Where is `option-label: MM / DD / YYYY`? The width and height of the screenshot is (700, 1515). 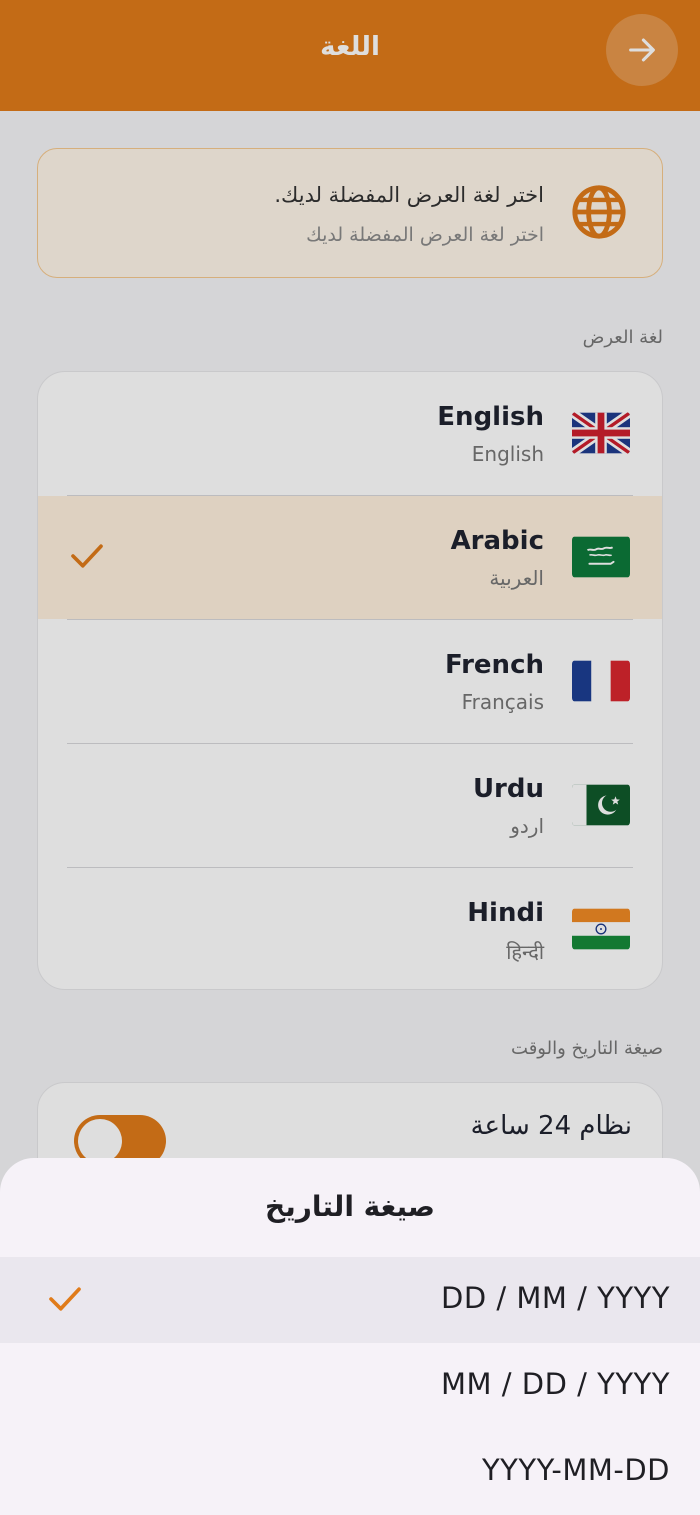 option-label: MM / DD / YYYY is located at coordinates (555, 1384).